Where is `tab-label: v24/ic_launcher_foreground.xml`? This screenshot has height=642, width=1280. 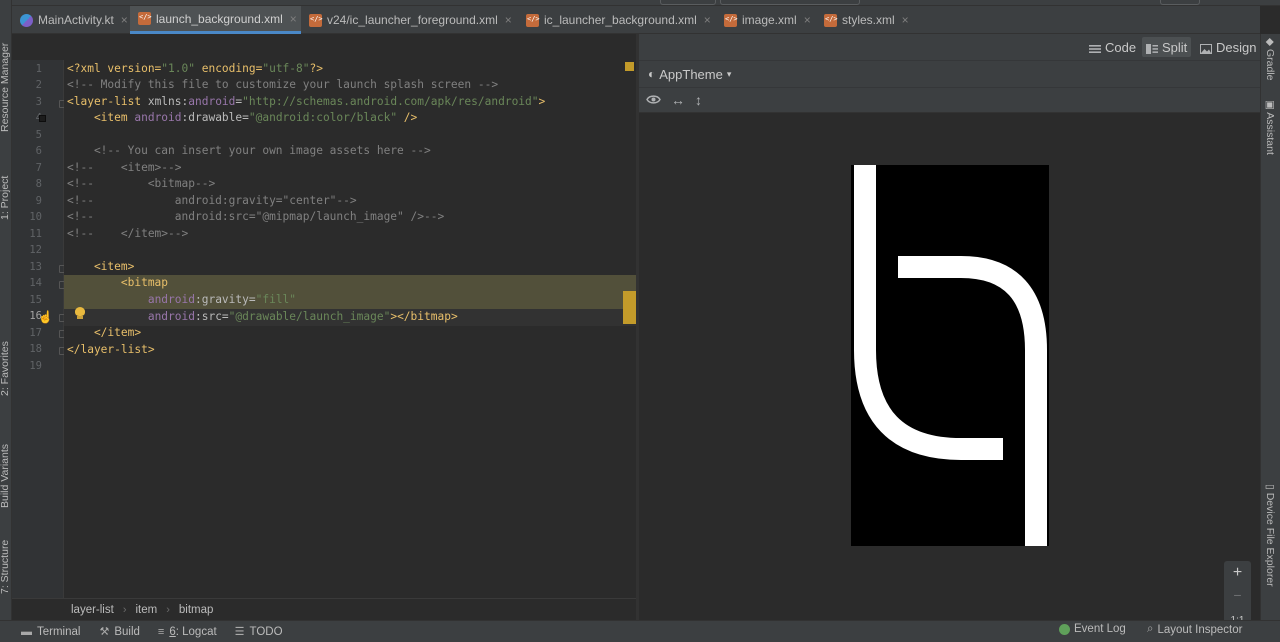
tab-label: v24/ic_launcher_foreground.xml is located at coordinates (412, 20).